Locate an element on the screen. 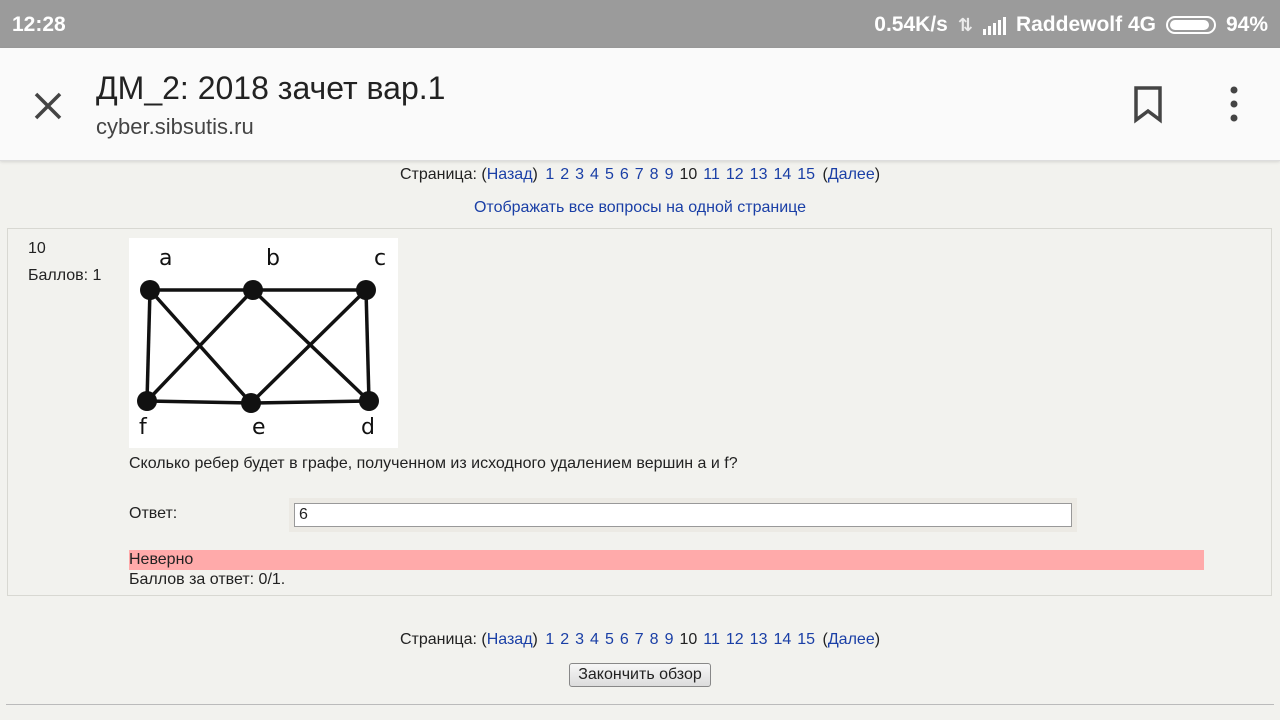 This screenshot has width=1280, height=720. show-all-questions-link: Отображать все вопросы на одной странице is located at coordinates (640, 207).